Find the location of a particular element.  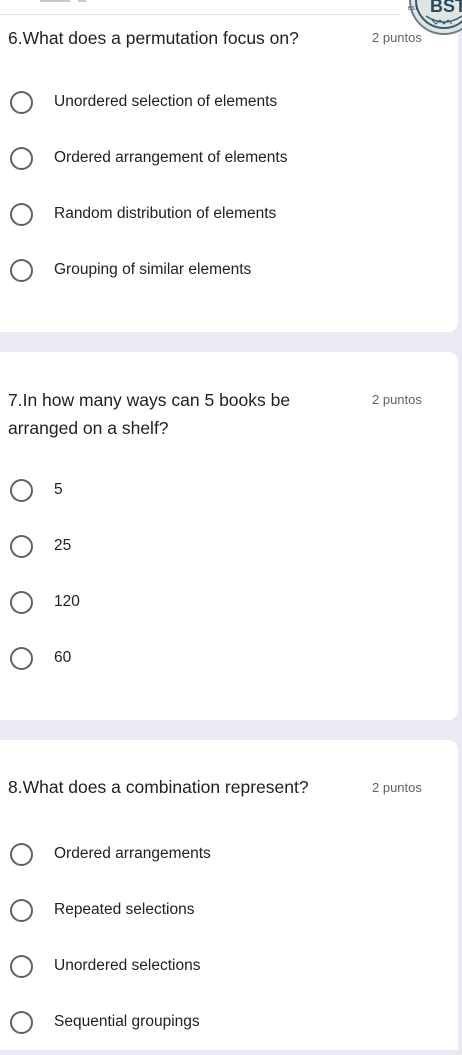

option-radio: Ordered arrangement of elements is located at coordinates (220, 158).